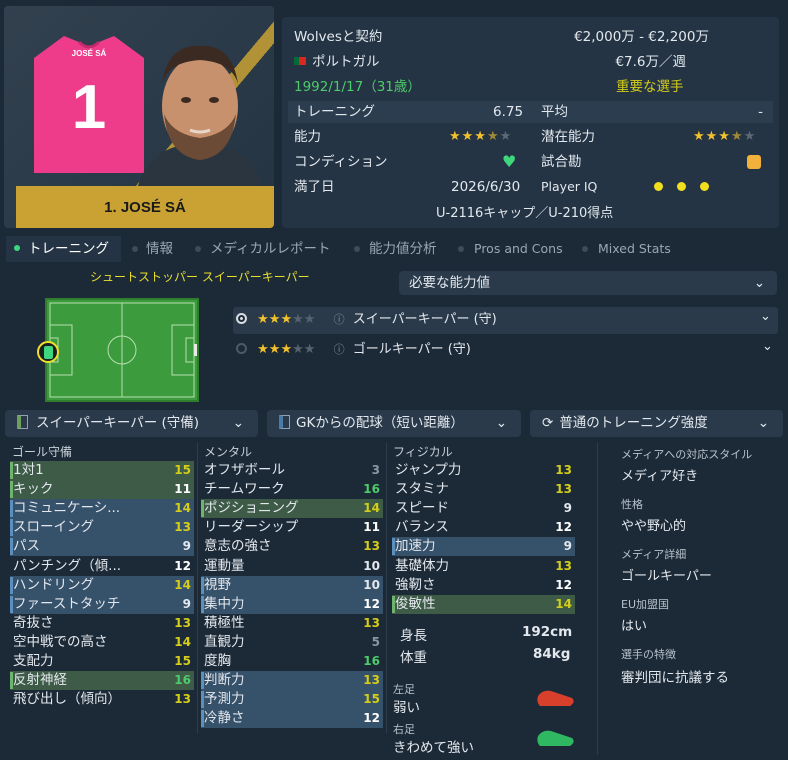  I want to click on attribute-row: スピード 9, so click(483, 508).